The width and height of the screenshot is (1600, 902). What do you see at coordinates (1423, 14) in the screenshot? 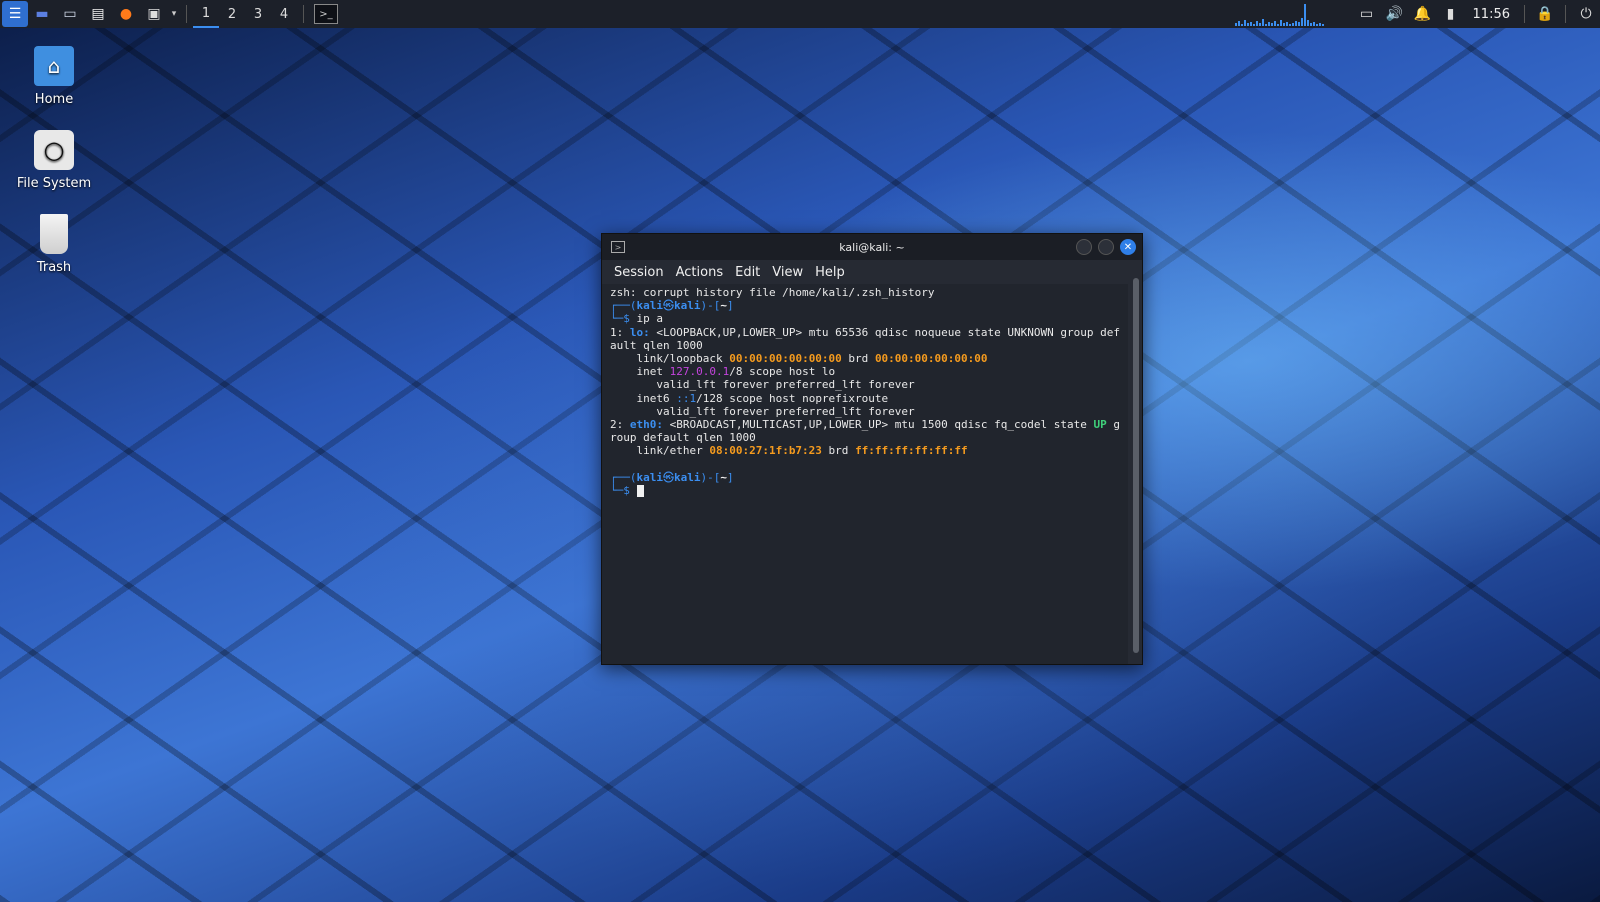
I see `notification-icon: 🔔` at bounding box center [1423, 14].